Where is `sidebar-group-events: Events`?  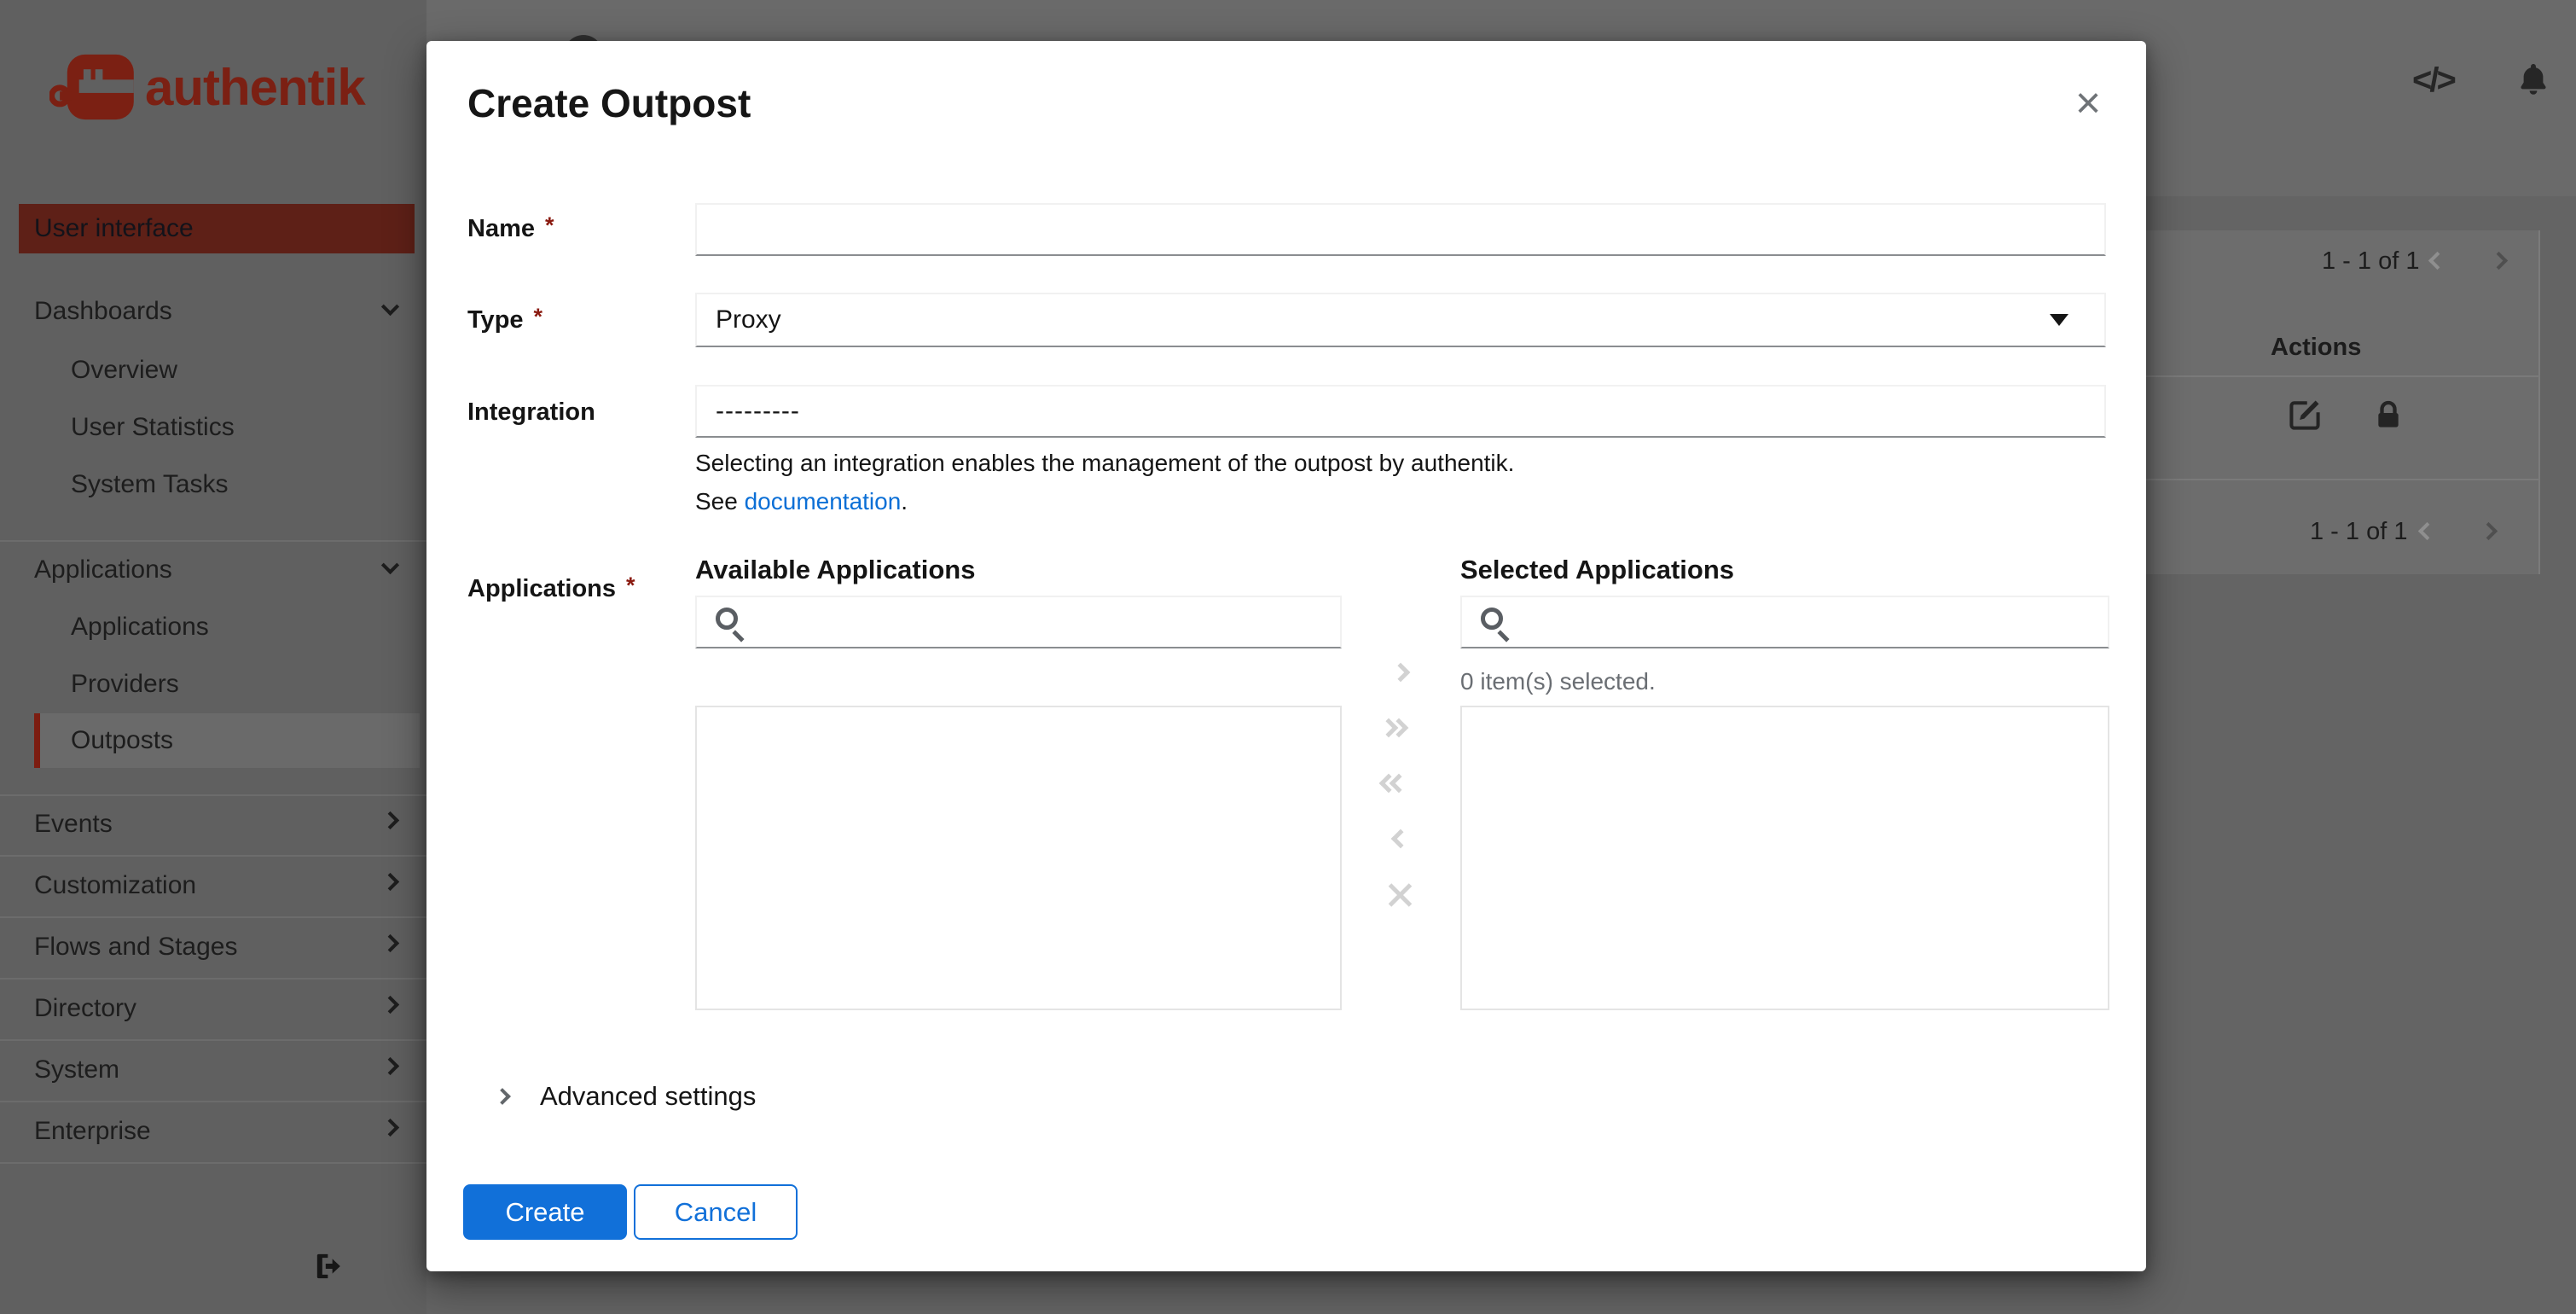 sidebar-group-events: Events is located at coordinates (73, 824).